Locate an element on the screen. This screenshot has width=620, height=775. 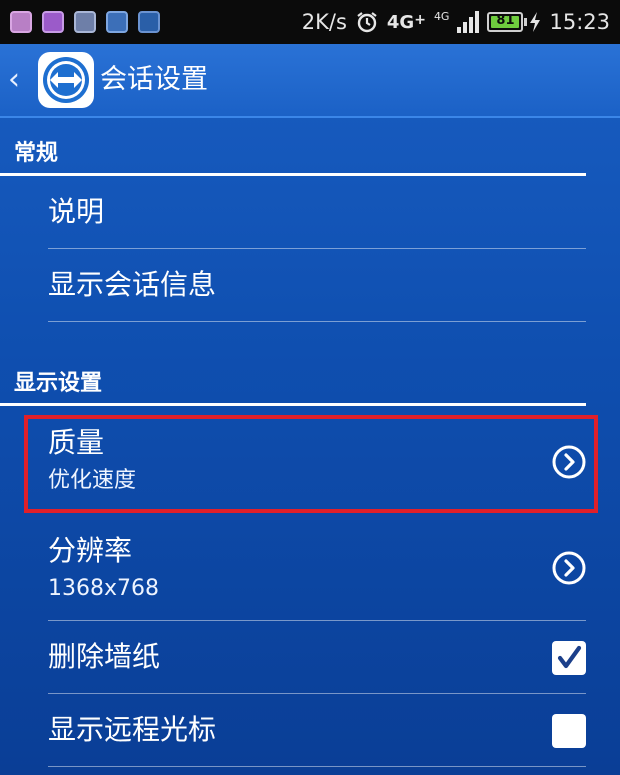
shield-notification-icon is located at coordinates (85, 22).